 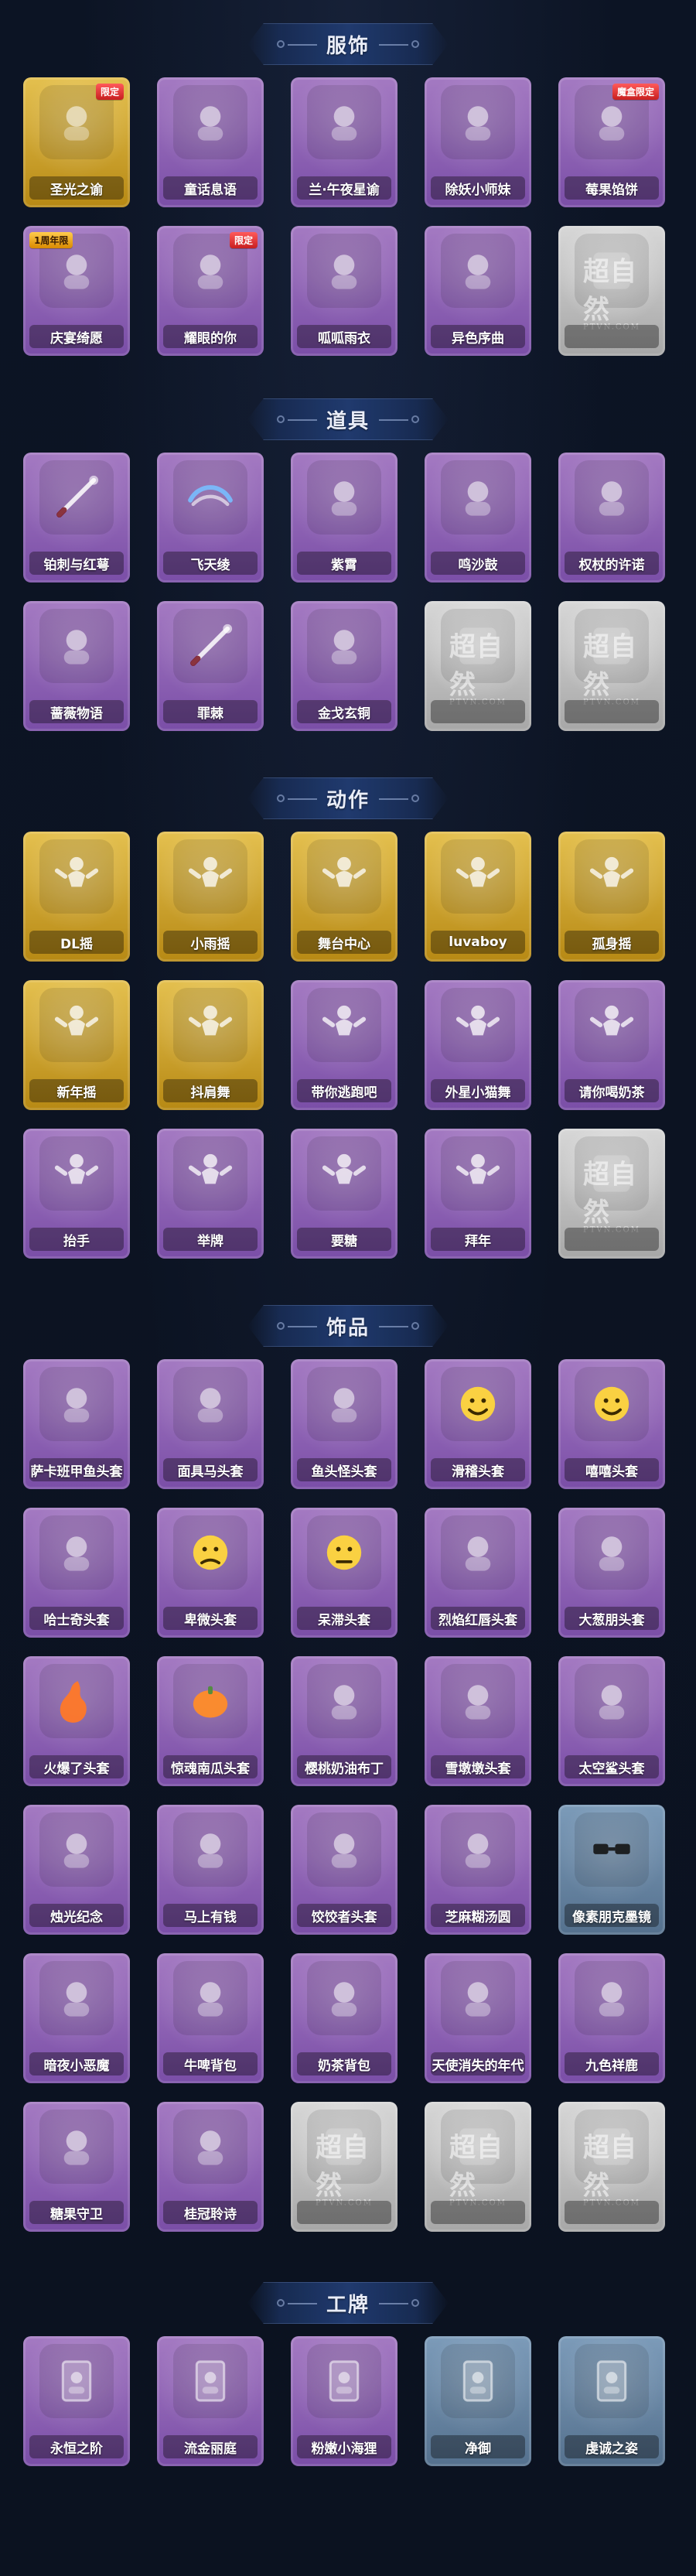 What do you see at coordinates (211, 645) in the screenshot?
I see `spear-icon` at bounding box center [211, 645].